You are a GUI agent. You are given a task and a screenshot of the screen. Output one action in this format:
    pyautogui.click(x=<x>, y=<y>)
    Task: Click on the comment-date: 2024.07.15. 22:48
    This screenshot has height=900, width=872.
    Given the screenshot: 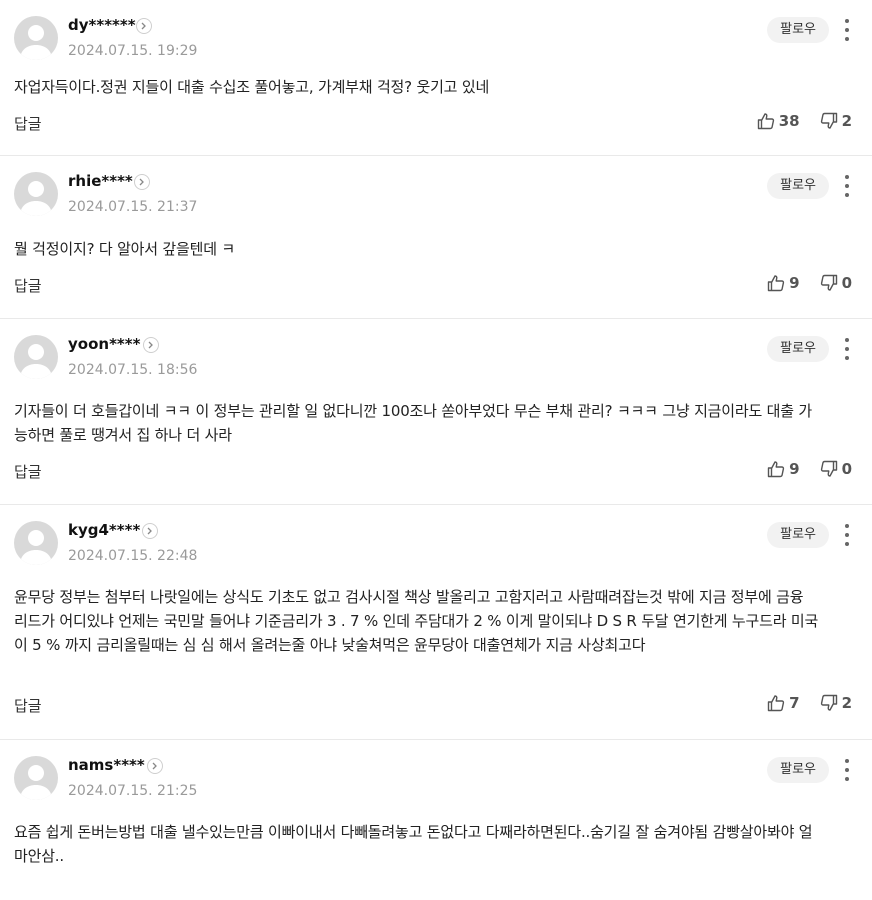 What is the action you would take?
    pyautogui.click(x=133, y=556)
    